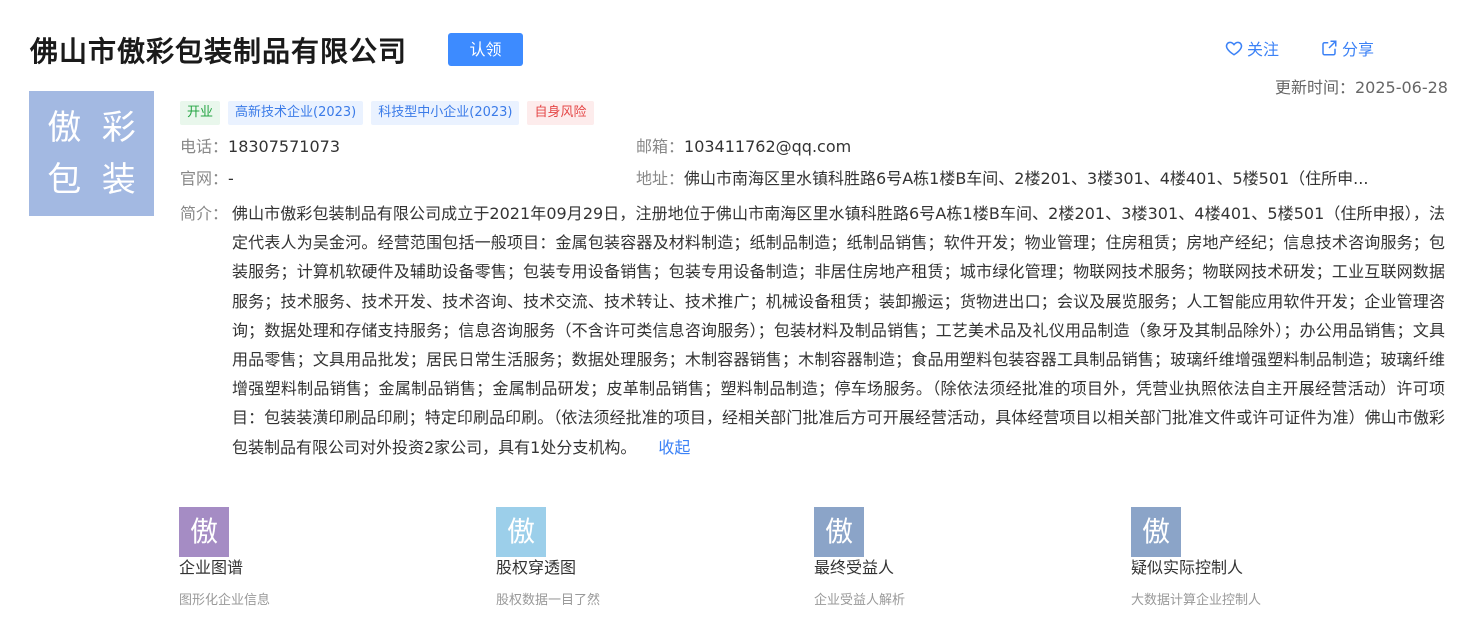  What do you see at coordinates (548, 600) in the screenshot?
I see `card-subtitle: 股权数据一目了然` at bounding box center [548, 600].